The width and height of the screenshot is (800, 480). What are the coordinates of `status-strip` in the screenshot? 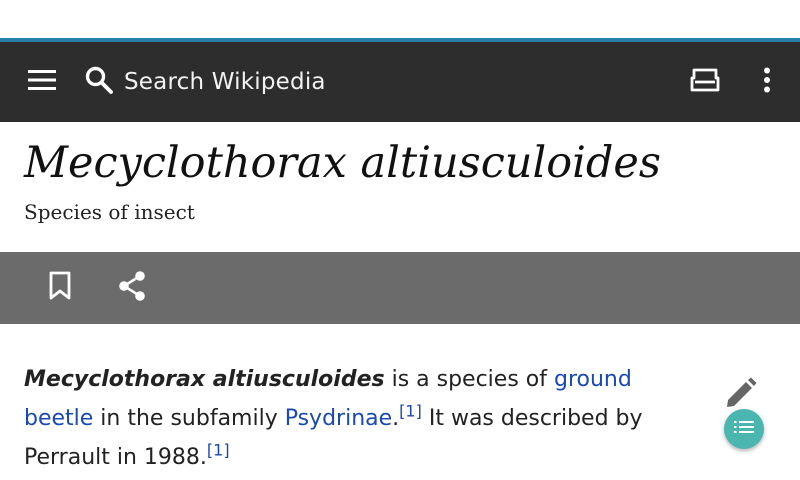 It's located at (400, 19).